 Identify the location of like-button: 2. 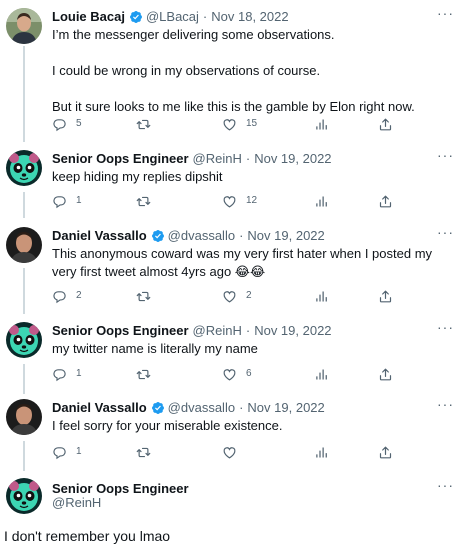
(237, 296).